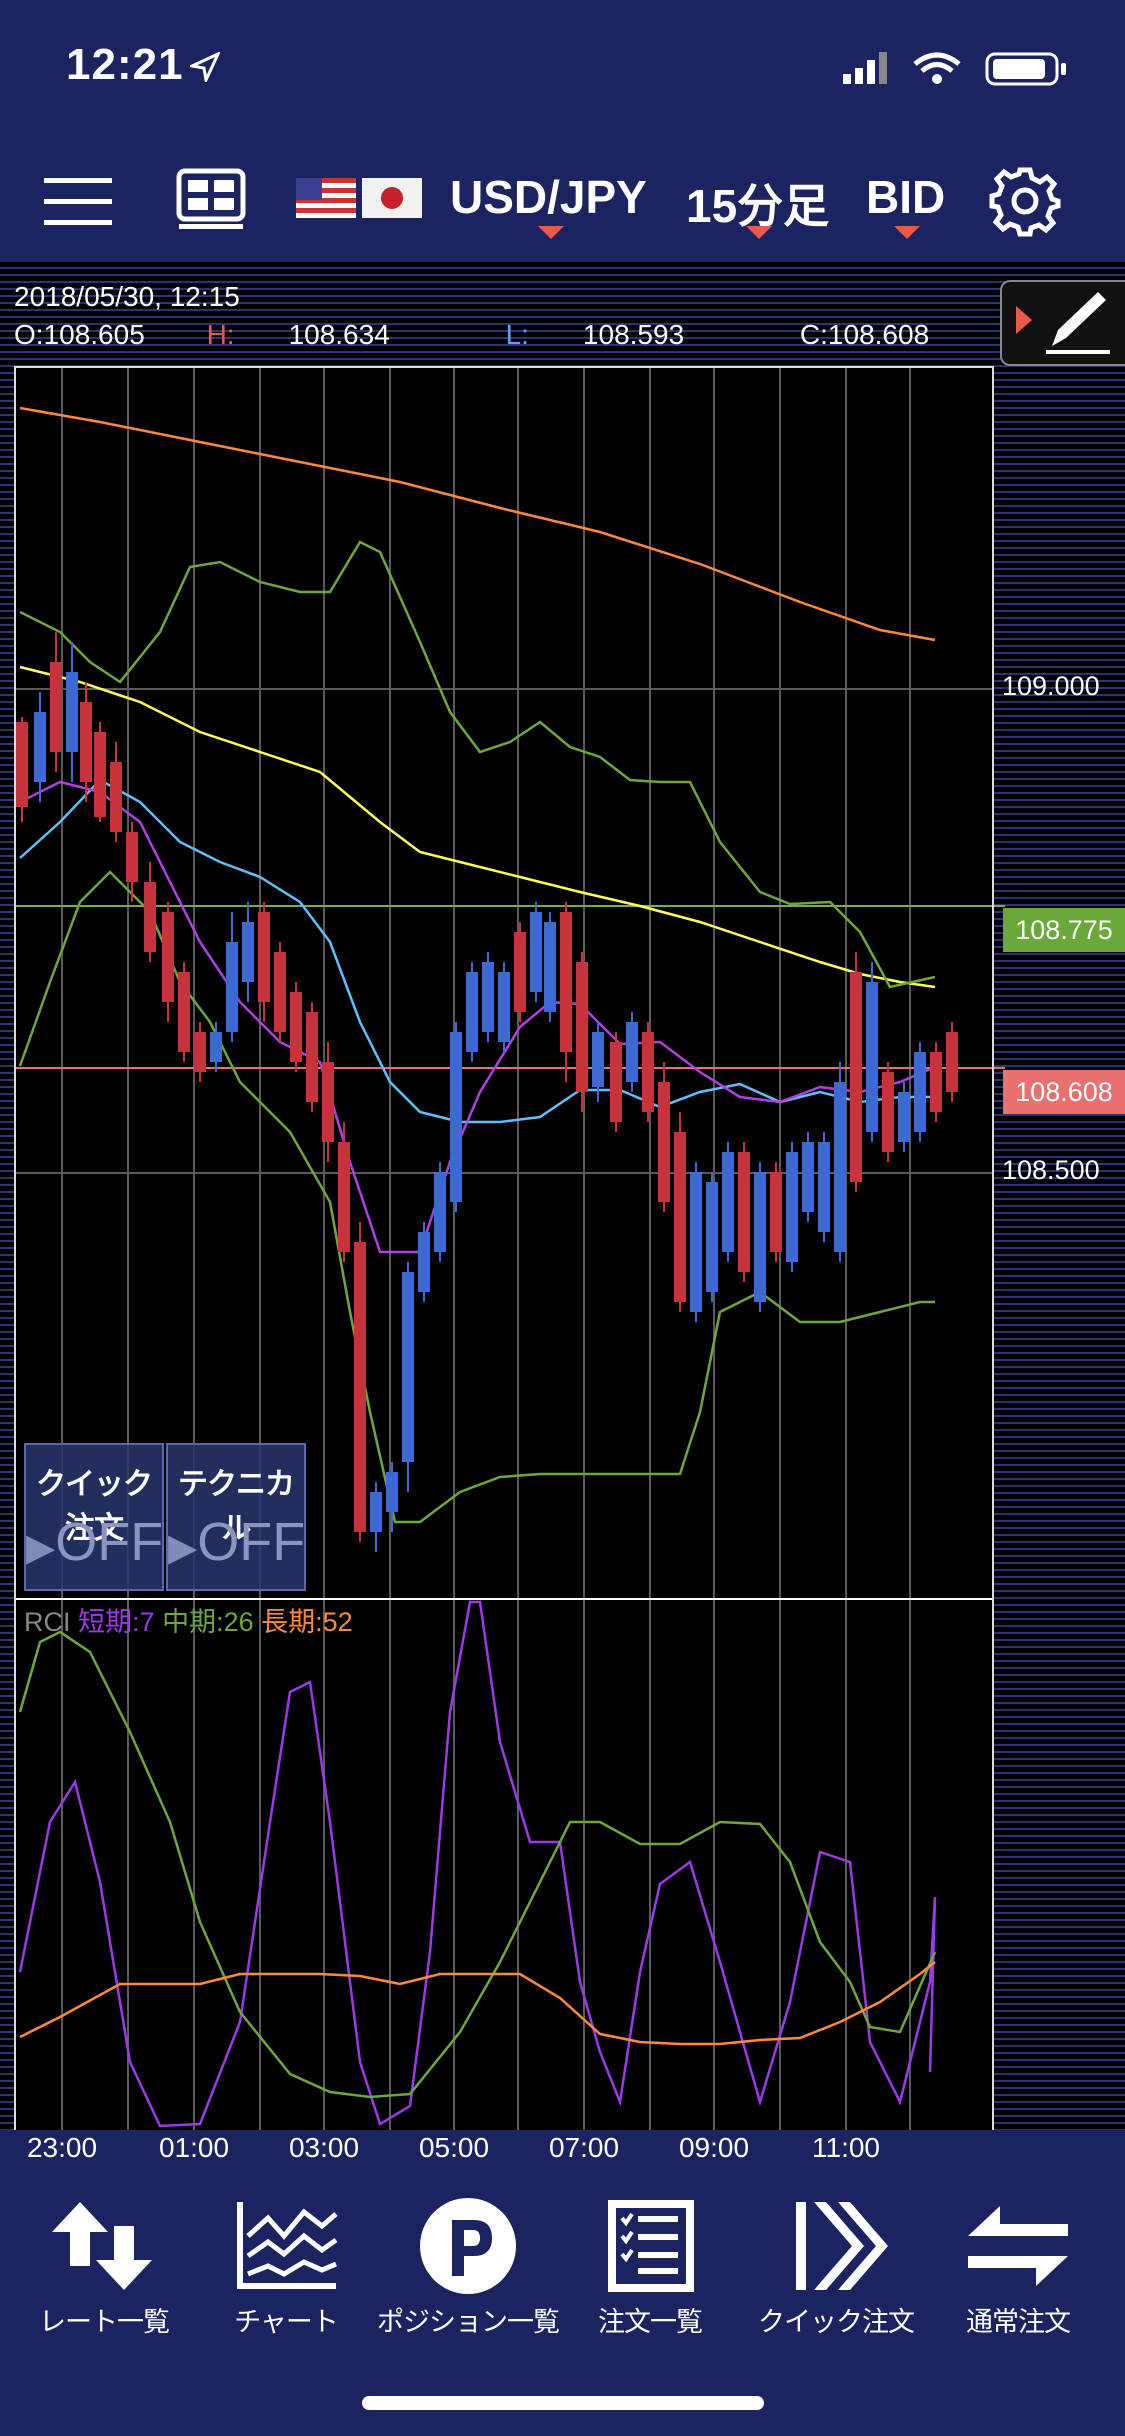 The image size is (1125, 2436). Describe the element at coordinates (865, 68) in the screenshot. I see `signal-icon` at that location.